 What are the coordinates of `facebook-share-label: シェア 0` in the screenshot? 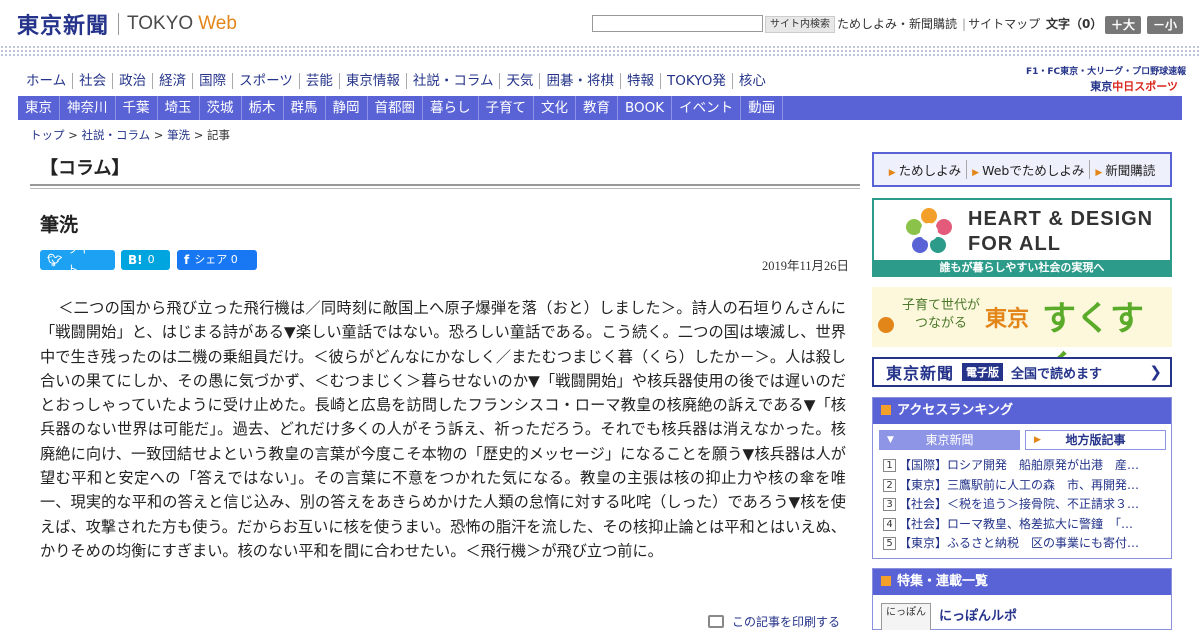 It's located at (216, 259).